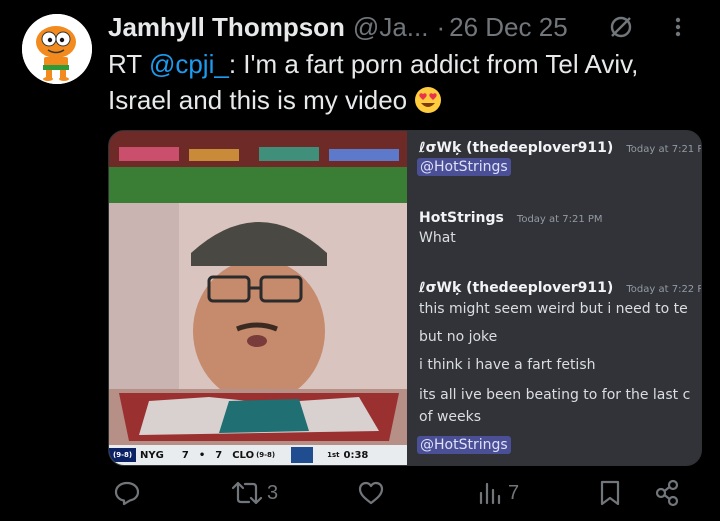 Image resolution: width=720 pixels, height=521 pixels. What do you see at coordinates (437, 238) in the screenshot?
I see `message-line: What` at bounding box center [437, 238].